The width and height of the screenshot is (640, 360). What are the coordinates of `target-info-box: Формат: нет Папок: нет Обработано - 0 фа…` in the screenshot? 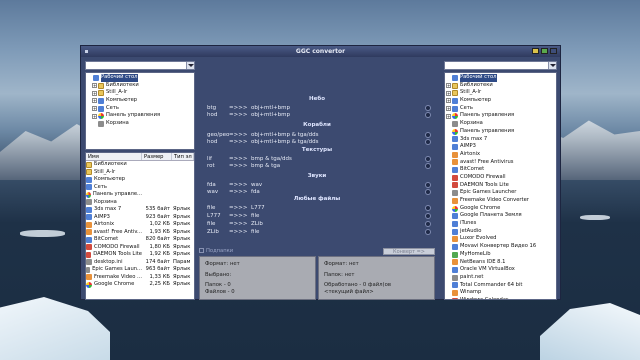 It's located at (376, 278).